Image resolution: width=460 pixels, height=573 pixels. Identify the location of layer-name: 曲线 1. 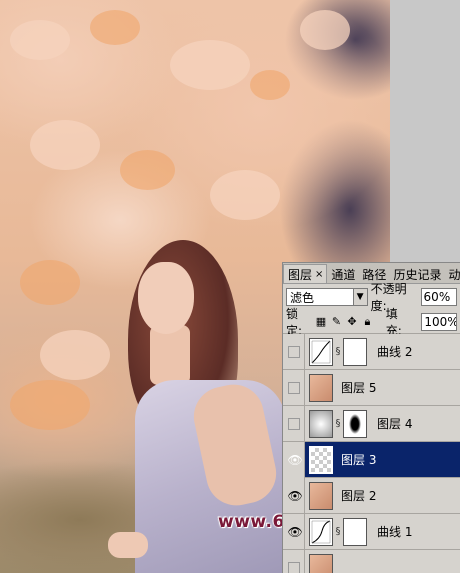
(395, 532).